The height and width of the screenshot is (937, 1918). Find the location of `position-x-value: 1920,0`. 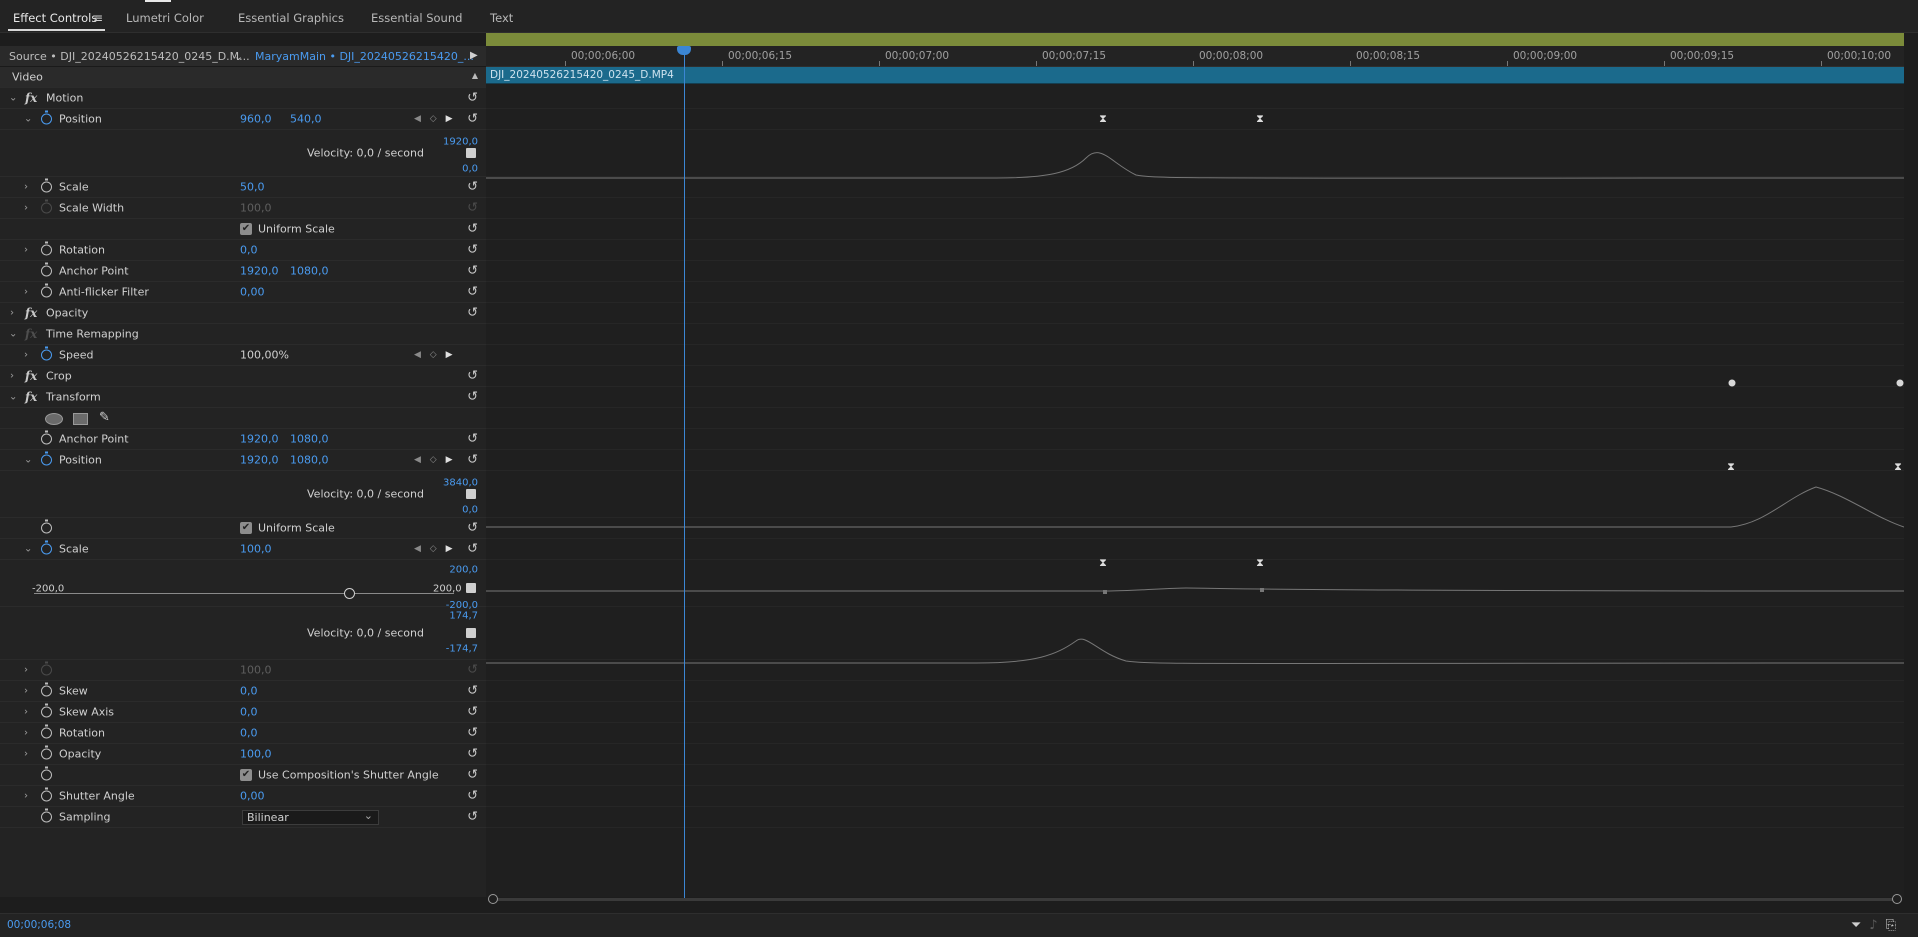

position-x-value: 1920,0 is located at coordinates (259, 460).